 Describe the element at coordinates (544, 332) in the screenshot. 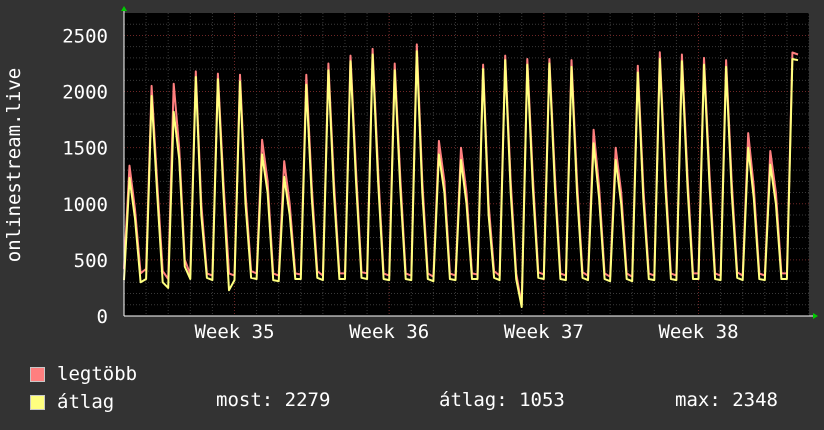

I see `x-tick-label: Week 37` at that location.